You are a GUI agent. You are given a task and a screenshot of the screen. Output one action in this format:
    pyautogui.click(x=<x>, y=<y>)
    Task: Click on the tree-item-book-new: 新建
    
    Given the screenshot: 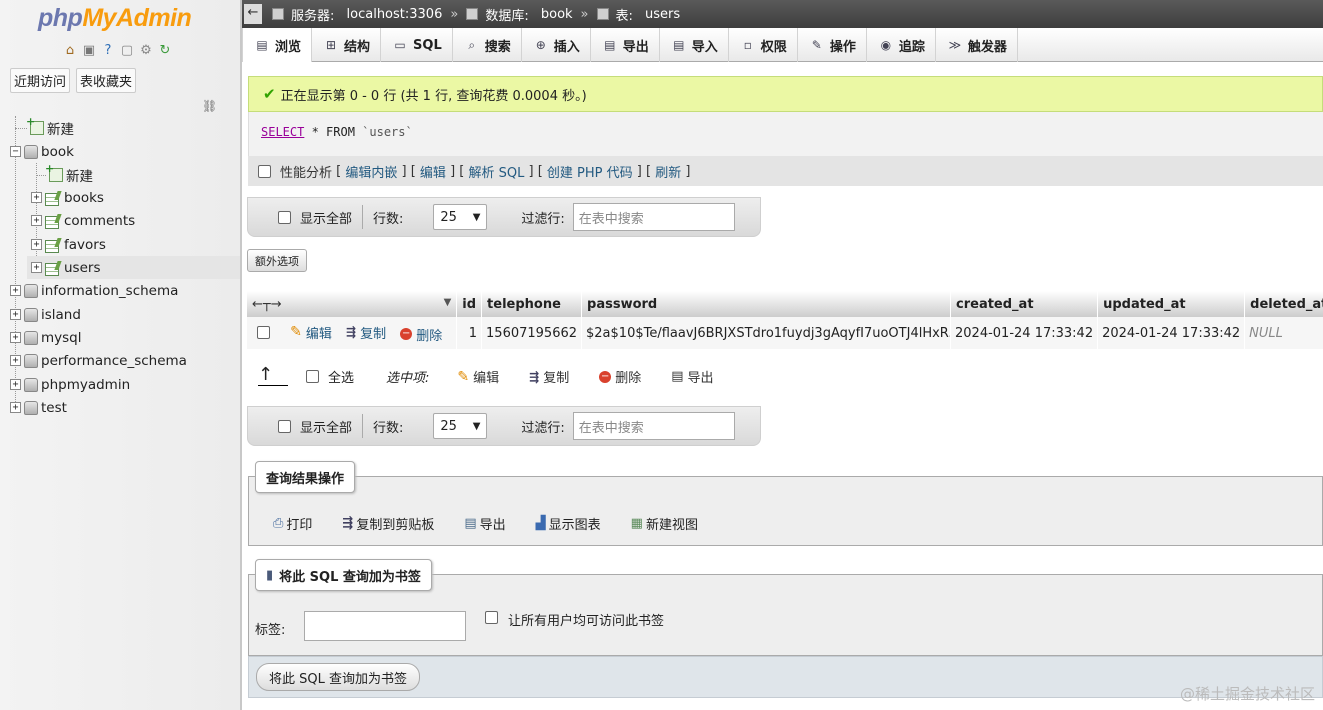 What is the action you would take?
    pyautogui.click(x=69, y=174)
    